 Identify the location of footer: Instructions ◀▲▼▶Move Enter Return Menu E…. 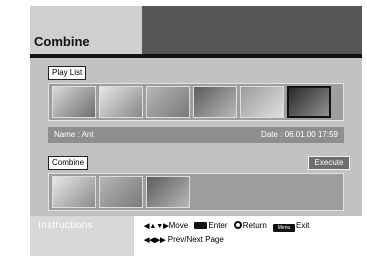
(196, 236).